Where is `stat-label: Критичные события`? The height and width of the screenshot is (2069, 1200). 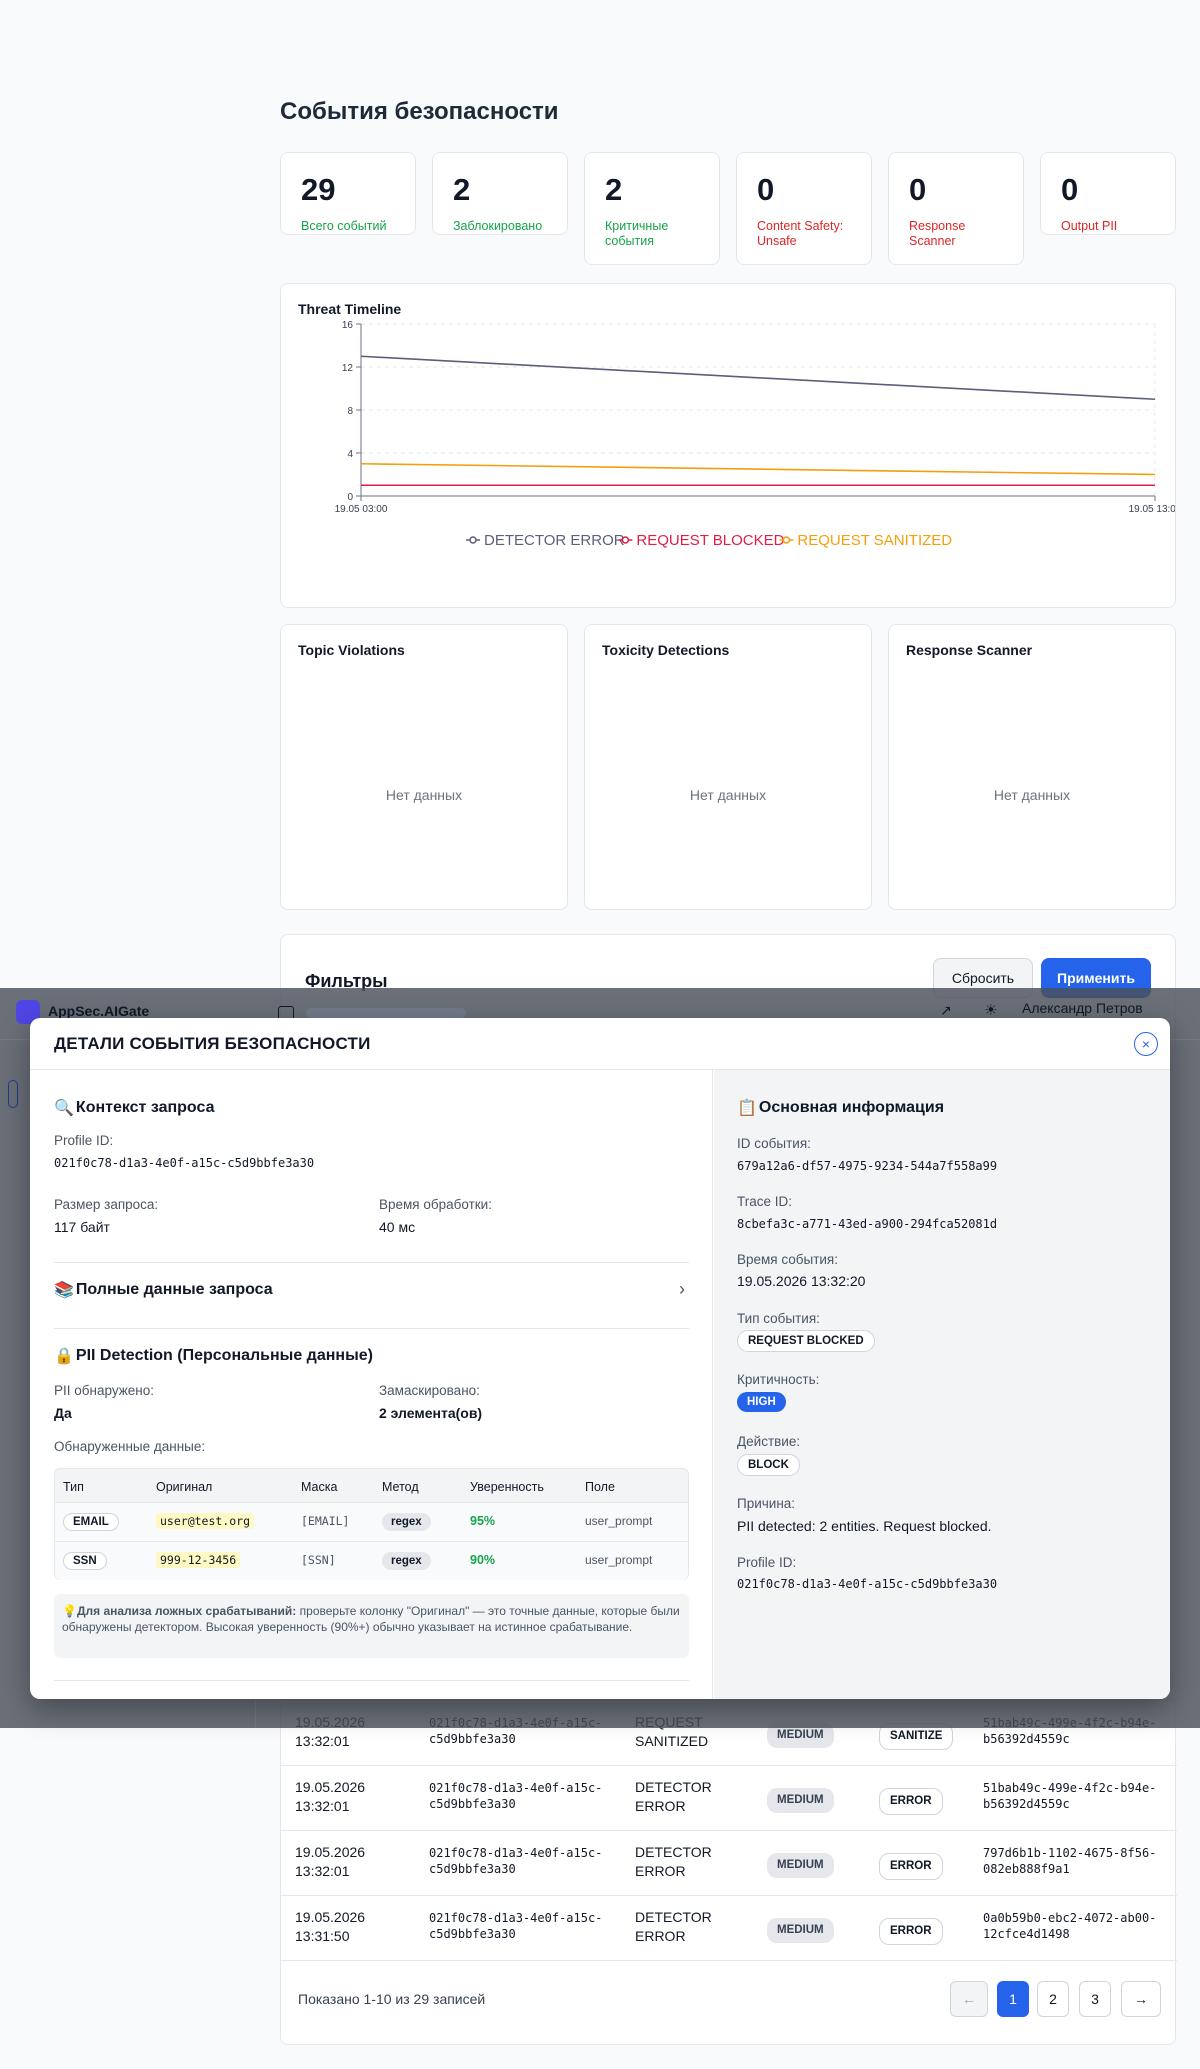
stat-label: Критичные события is located at coordinates (637, 233).